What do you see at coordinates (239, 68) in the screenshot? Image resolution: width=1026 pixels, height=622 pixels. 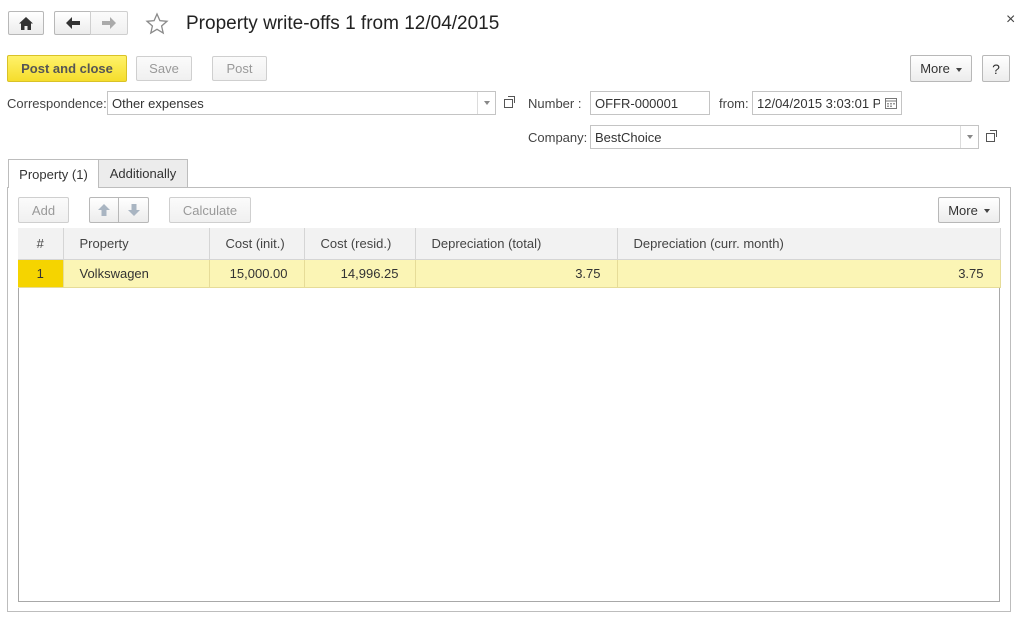 I see `post-button: Post` at bounding box center [239, 68].